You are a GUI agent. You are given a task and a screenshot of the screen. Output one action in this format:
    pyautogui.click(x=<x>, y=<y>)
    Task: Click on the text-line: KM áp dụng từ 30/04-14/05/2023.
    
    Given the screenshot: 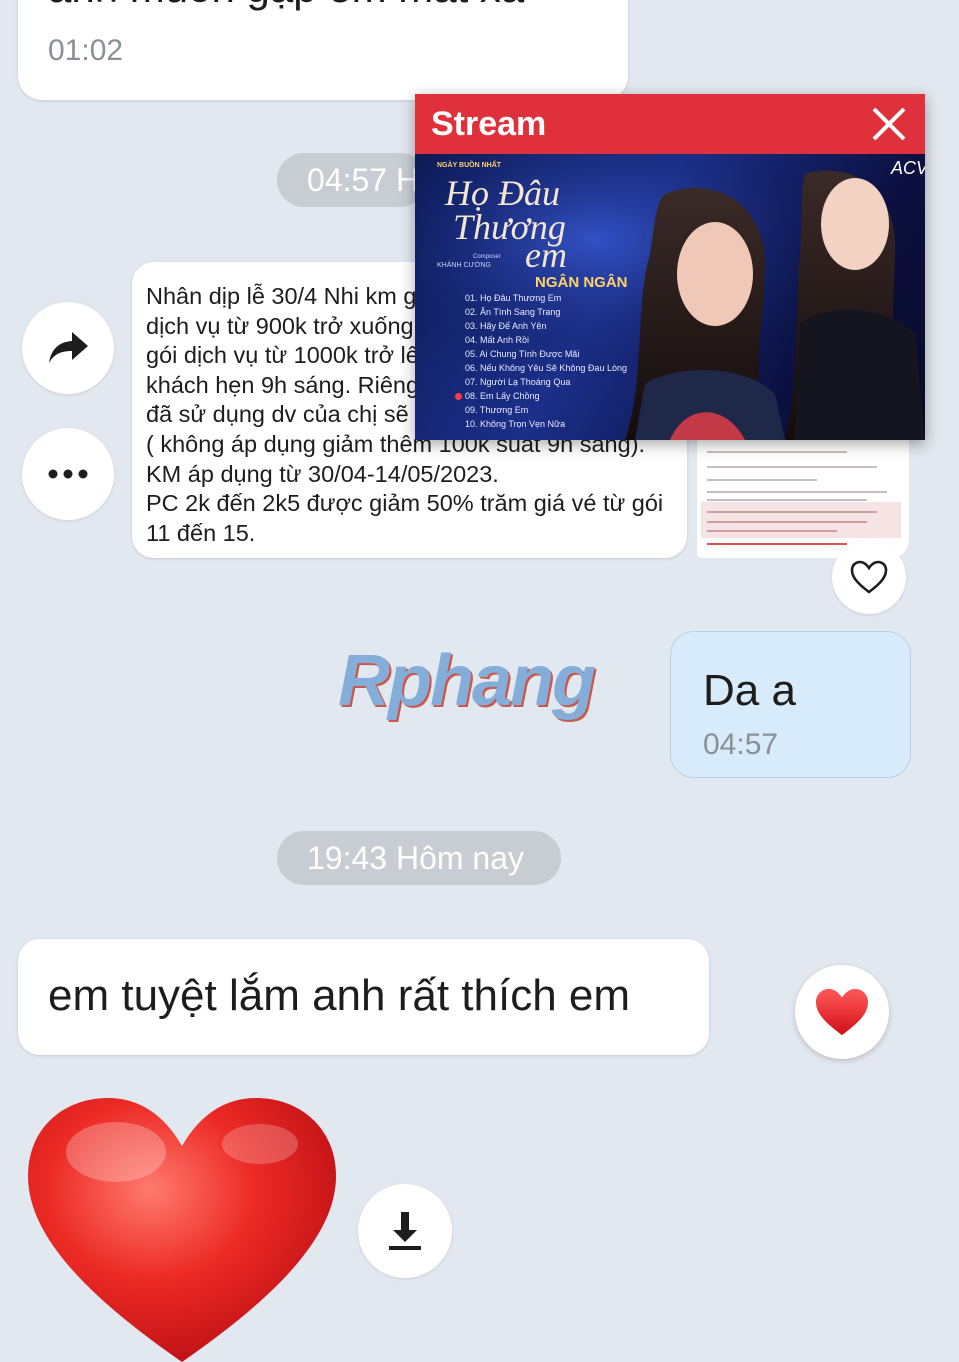 What is the action you would take?
    pyautogui.click(x=322, y=473)
    